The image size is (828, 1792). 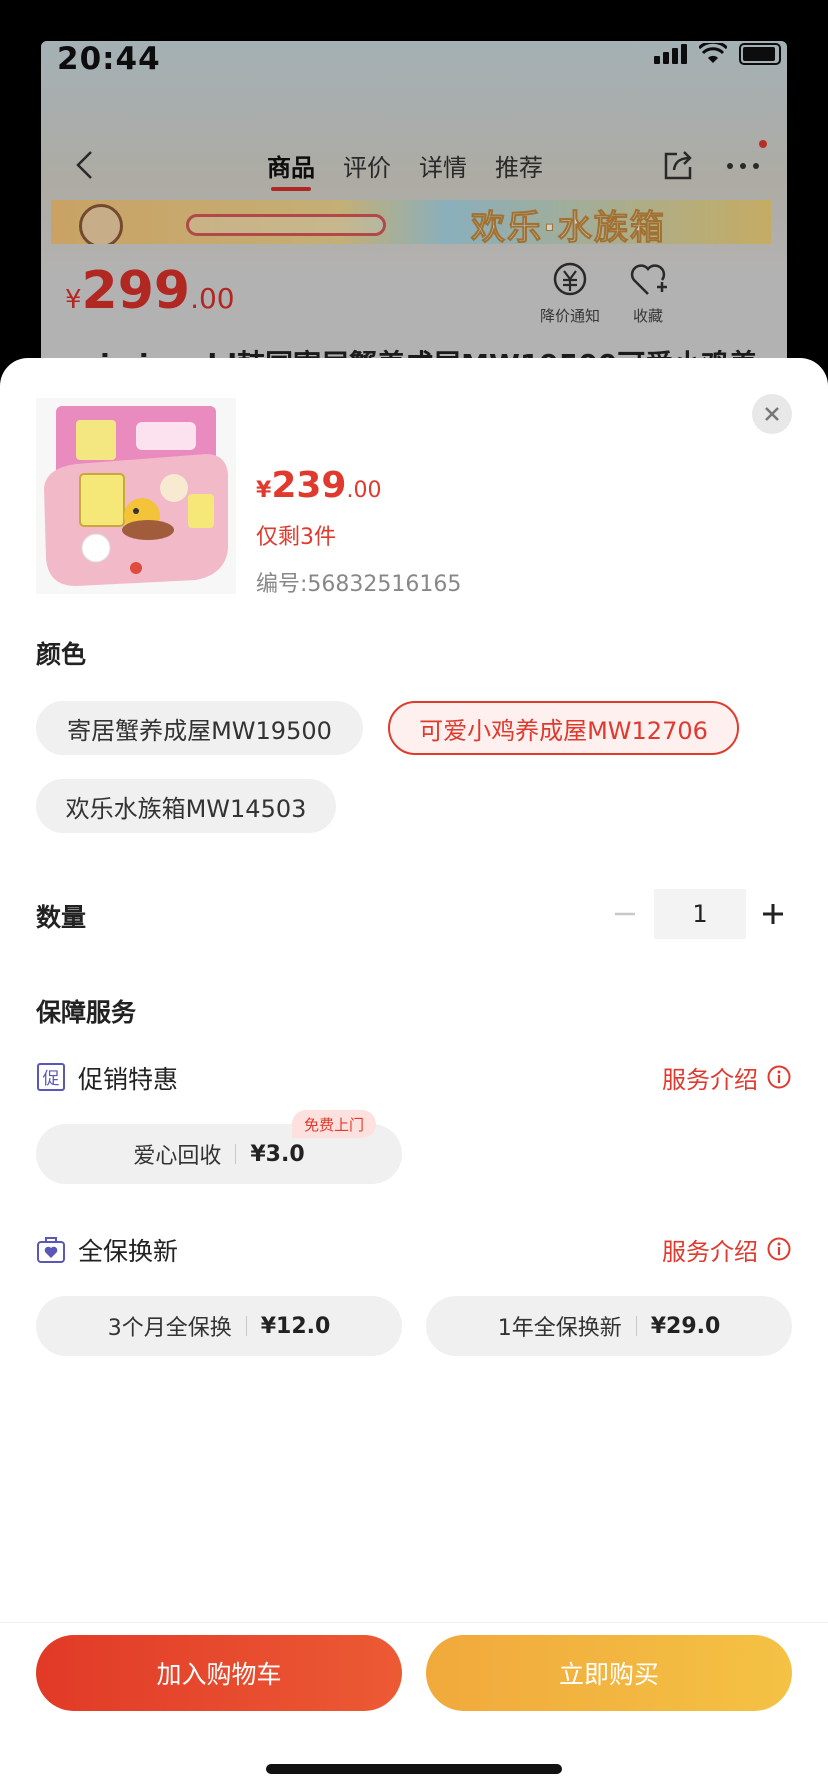 What do you see at coordinates (169, 1328) in the screenshot?
I see `option-name: 3个月全保换` at bounding box center [169, 1328].